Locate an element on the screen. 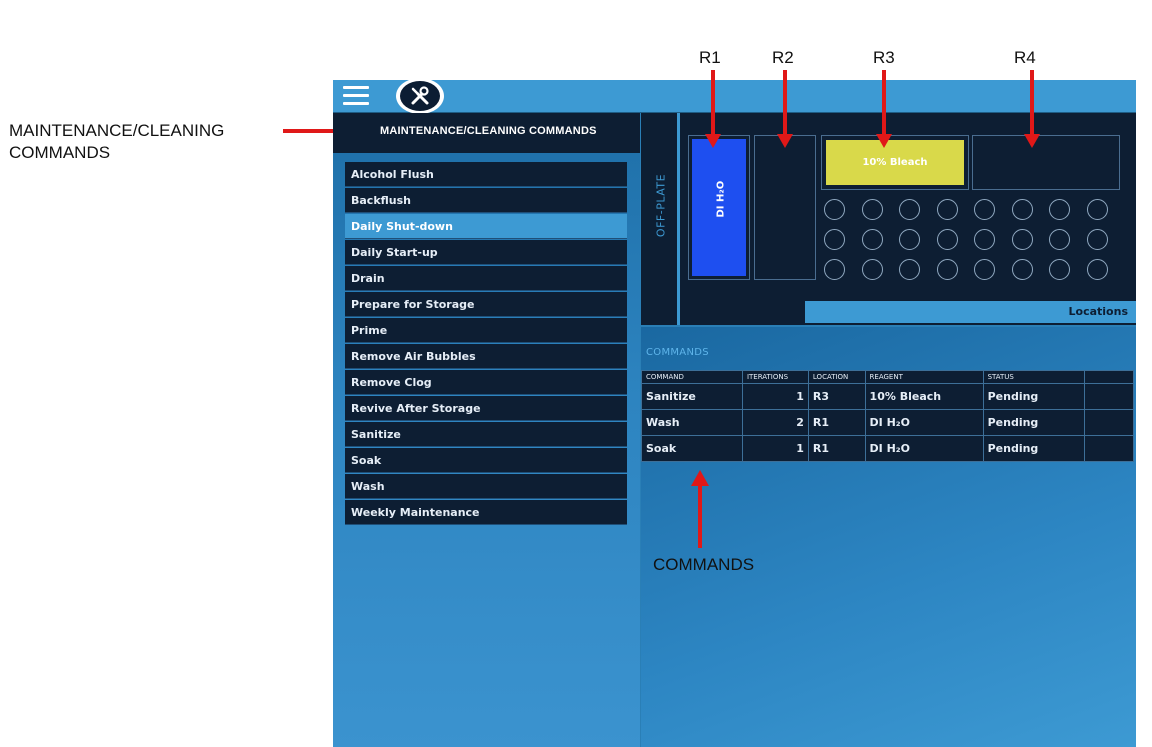 The image size is (1152, 747). command-list-item: Prime is located at coordinates (486, 330).